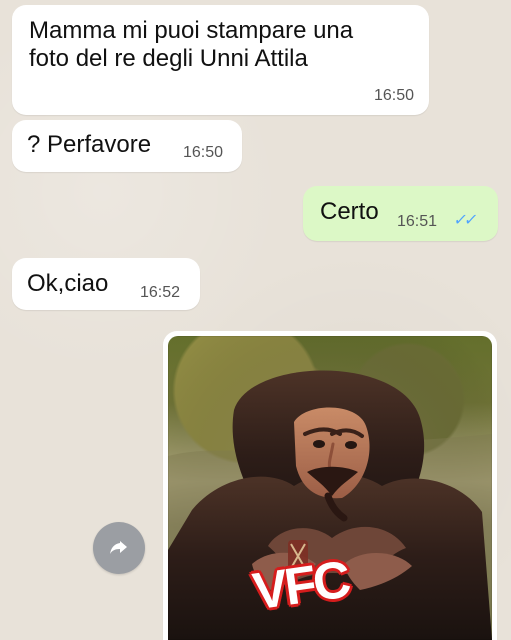 This screenshot has width=511, height=640. Describe the element at coordinates (417, 221) in the screenshot. I see `message-time: 16:51` at that location.